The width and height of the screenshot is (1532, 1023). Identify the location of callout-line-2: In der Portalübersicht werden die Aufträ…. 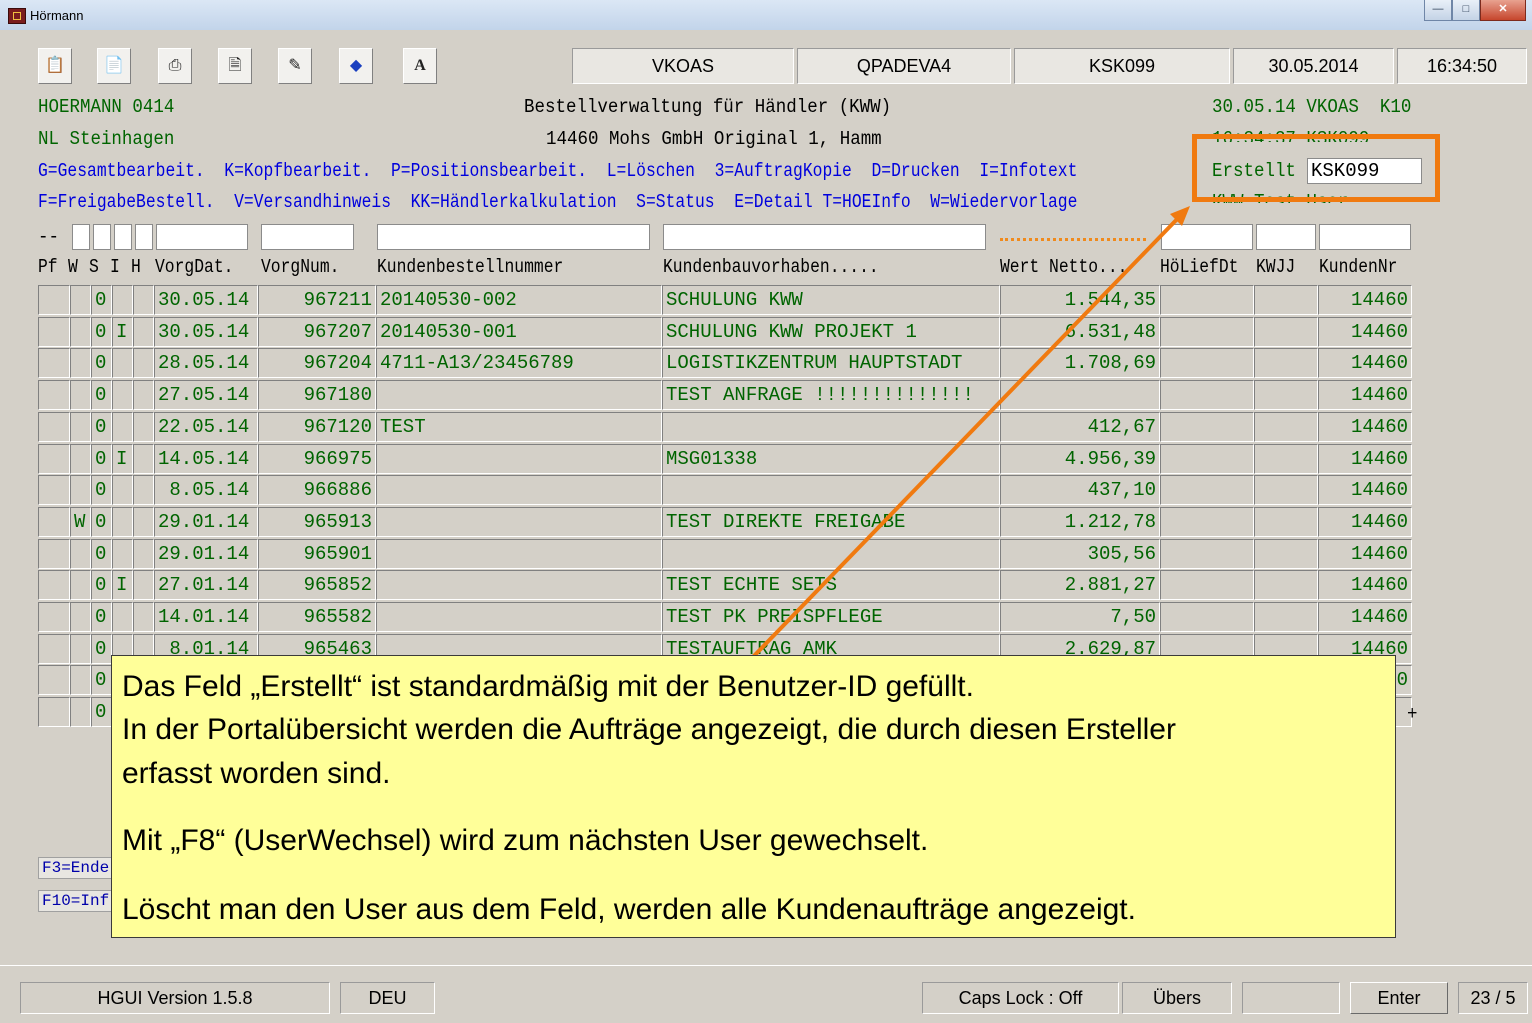
(649, 729).